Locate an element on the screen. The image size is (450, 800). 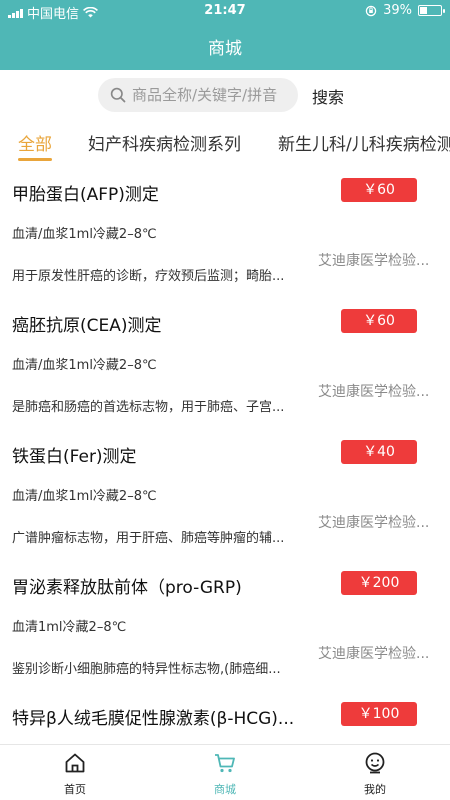
nav-home-label: 首页 is located at coordinates (75, 789).